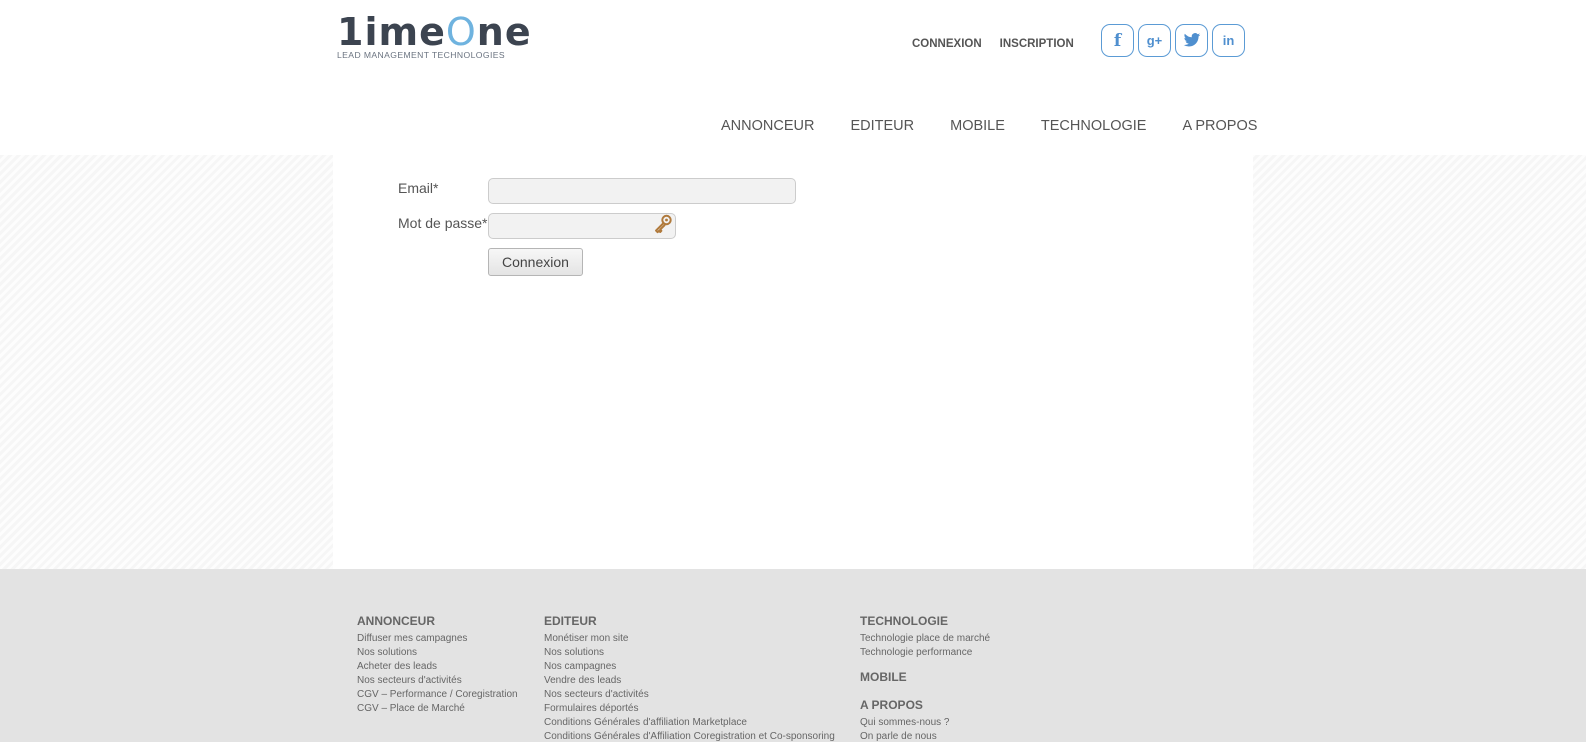 The height and width of the screenshot is (742, 1586). What do you see at coordinates (642, 191) in the screenshot?
I see `email-field` at bounding box center [642, 191].